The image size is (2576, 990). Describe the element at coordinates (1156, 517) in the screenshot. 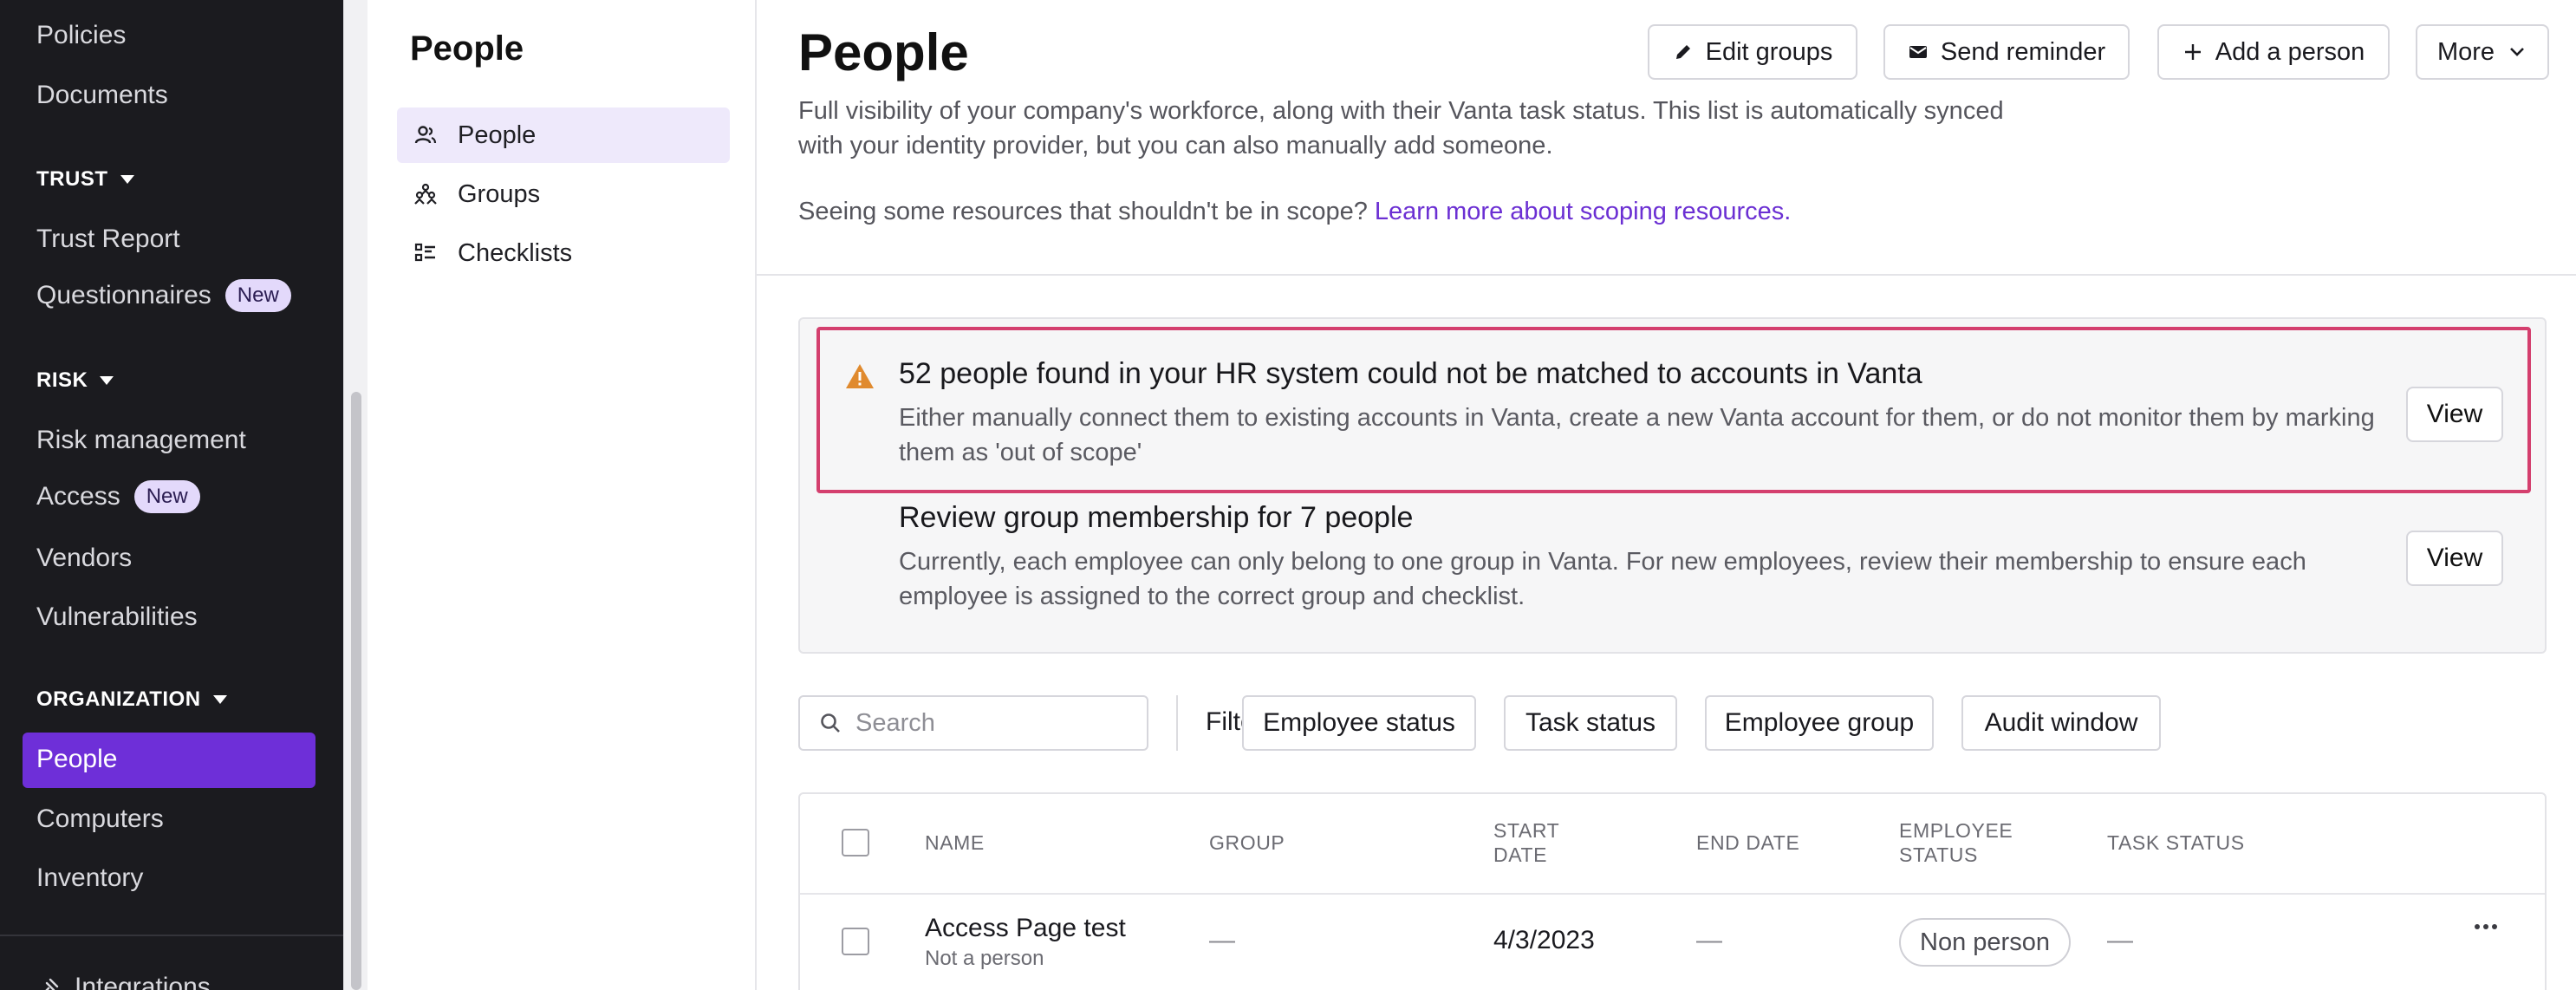

I see `alert-title: Review group membership for 7 people` at that location.